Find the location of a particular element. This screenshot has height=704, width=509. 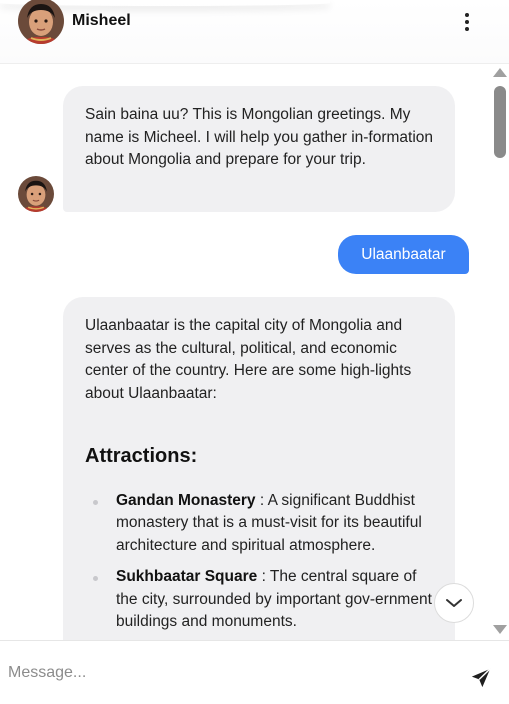

avatar is located at coordinates (41, 22).